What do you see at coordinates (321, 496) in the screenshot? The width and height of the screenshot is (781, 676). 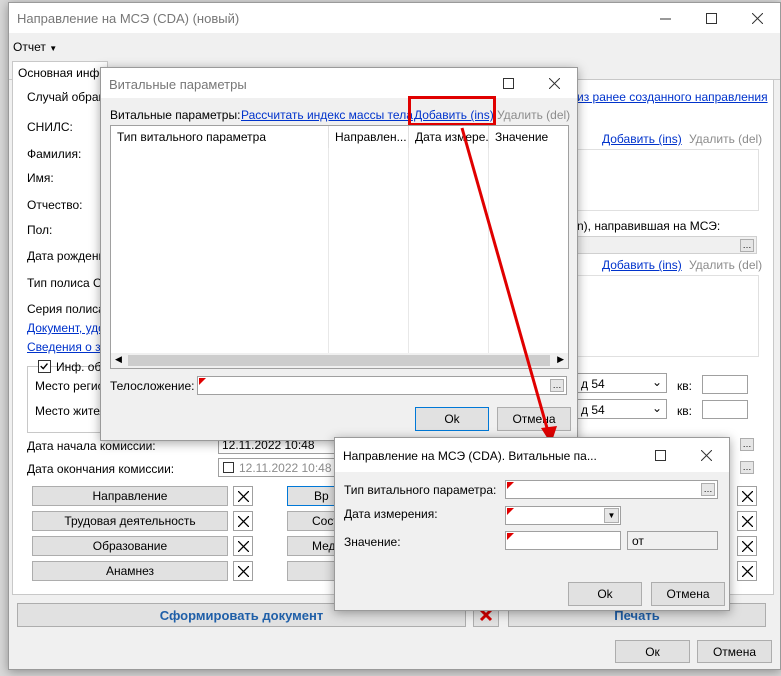 I see `section-button-right-1-label: Вр` at bounding box center [321, 496].